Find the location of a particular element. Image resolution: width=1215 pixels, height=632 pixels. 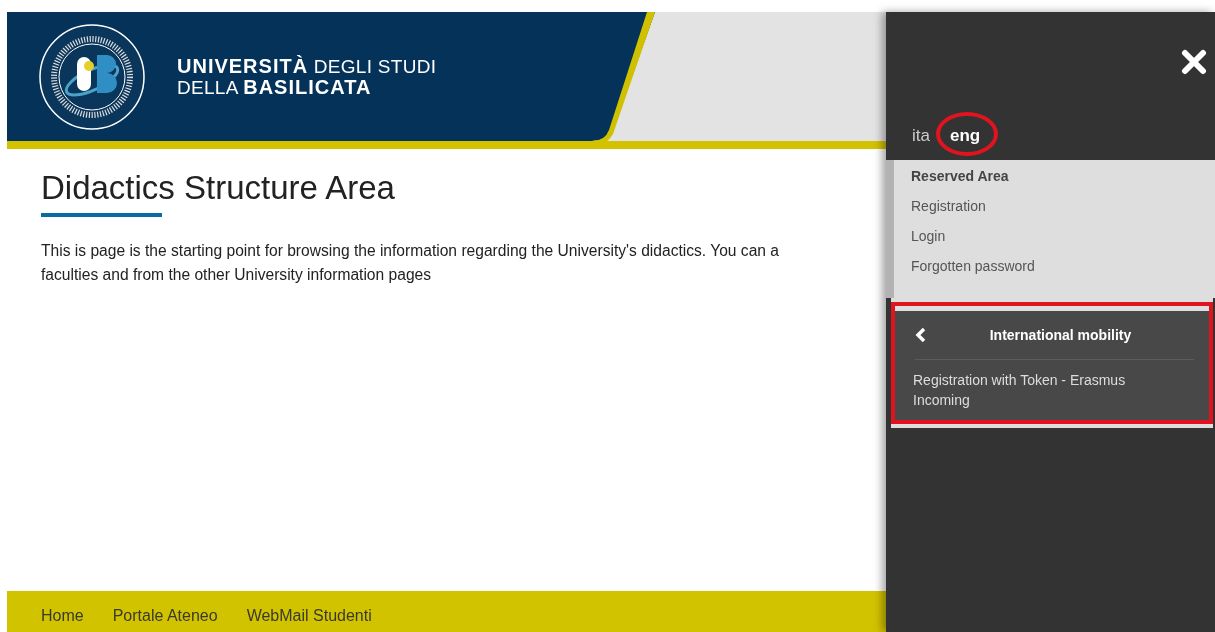

university-wordmark: UNIVERSITÀ DEGLI STUDI DELLA BASILICATA is located at coordinates (307, 76).